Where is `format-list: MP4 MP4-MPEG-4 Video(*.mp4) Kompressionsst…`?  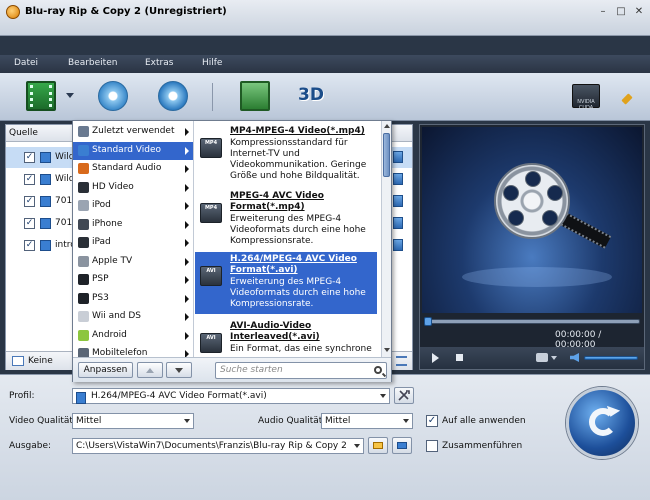 format-list: MP4 MP4-MPEG-4 Video(*.mp4) Kompressionsst… is located at coordinates (288, 239).